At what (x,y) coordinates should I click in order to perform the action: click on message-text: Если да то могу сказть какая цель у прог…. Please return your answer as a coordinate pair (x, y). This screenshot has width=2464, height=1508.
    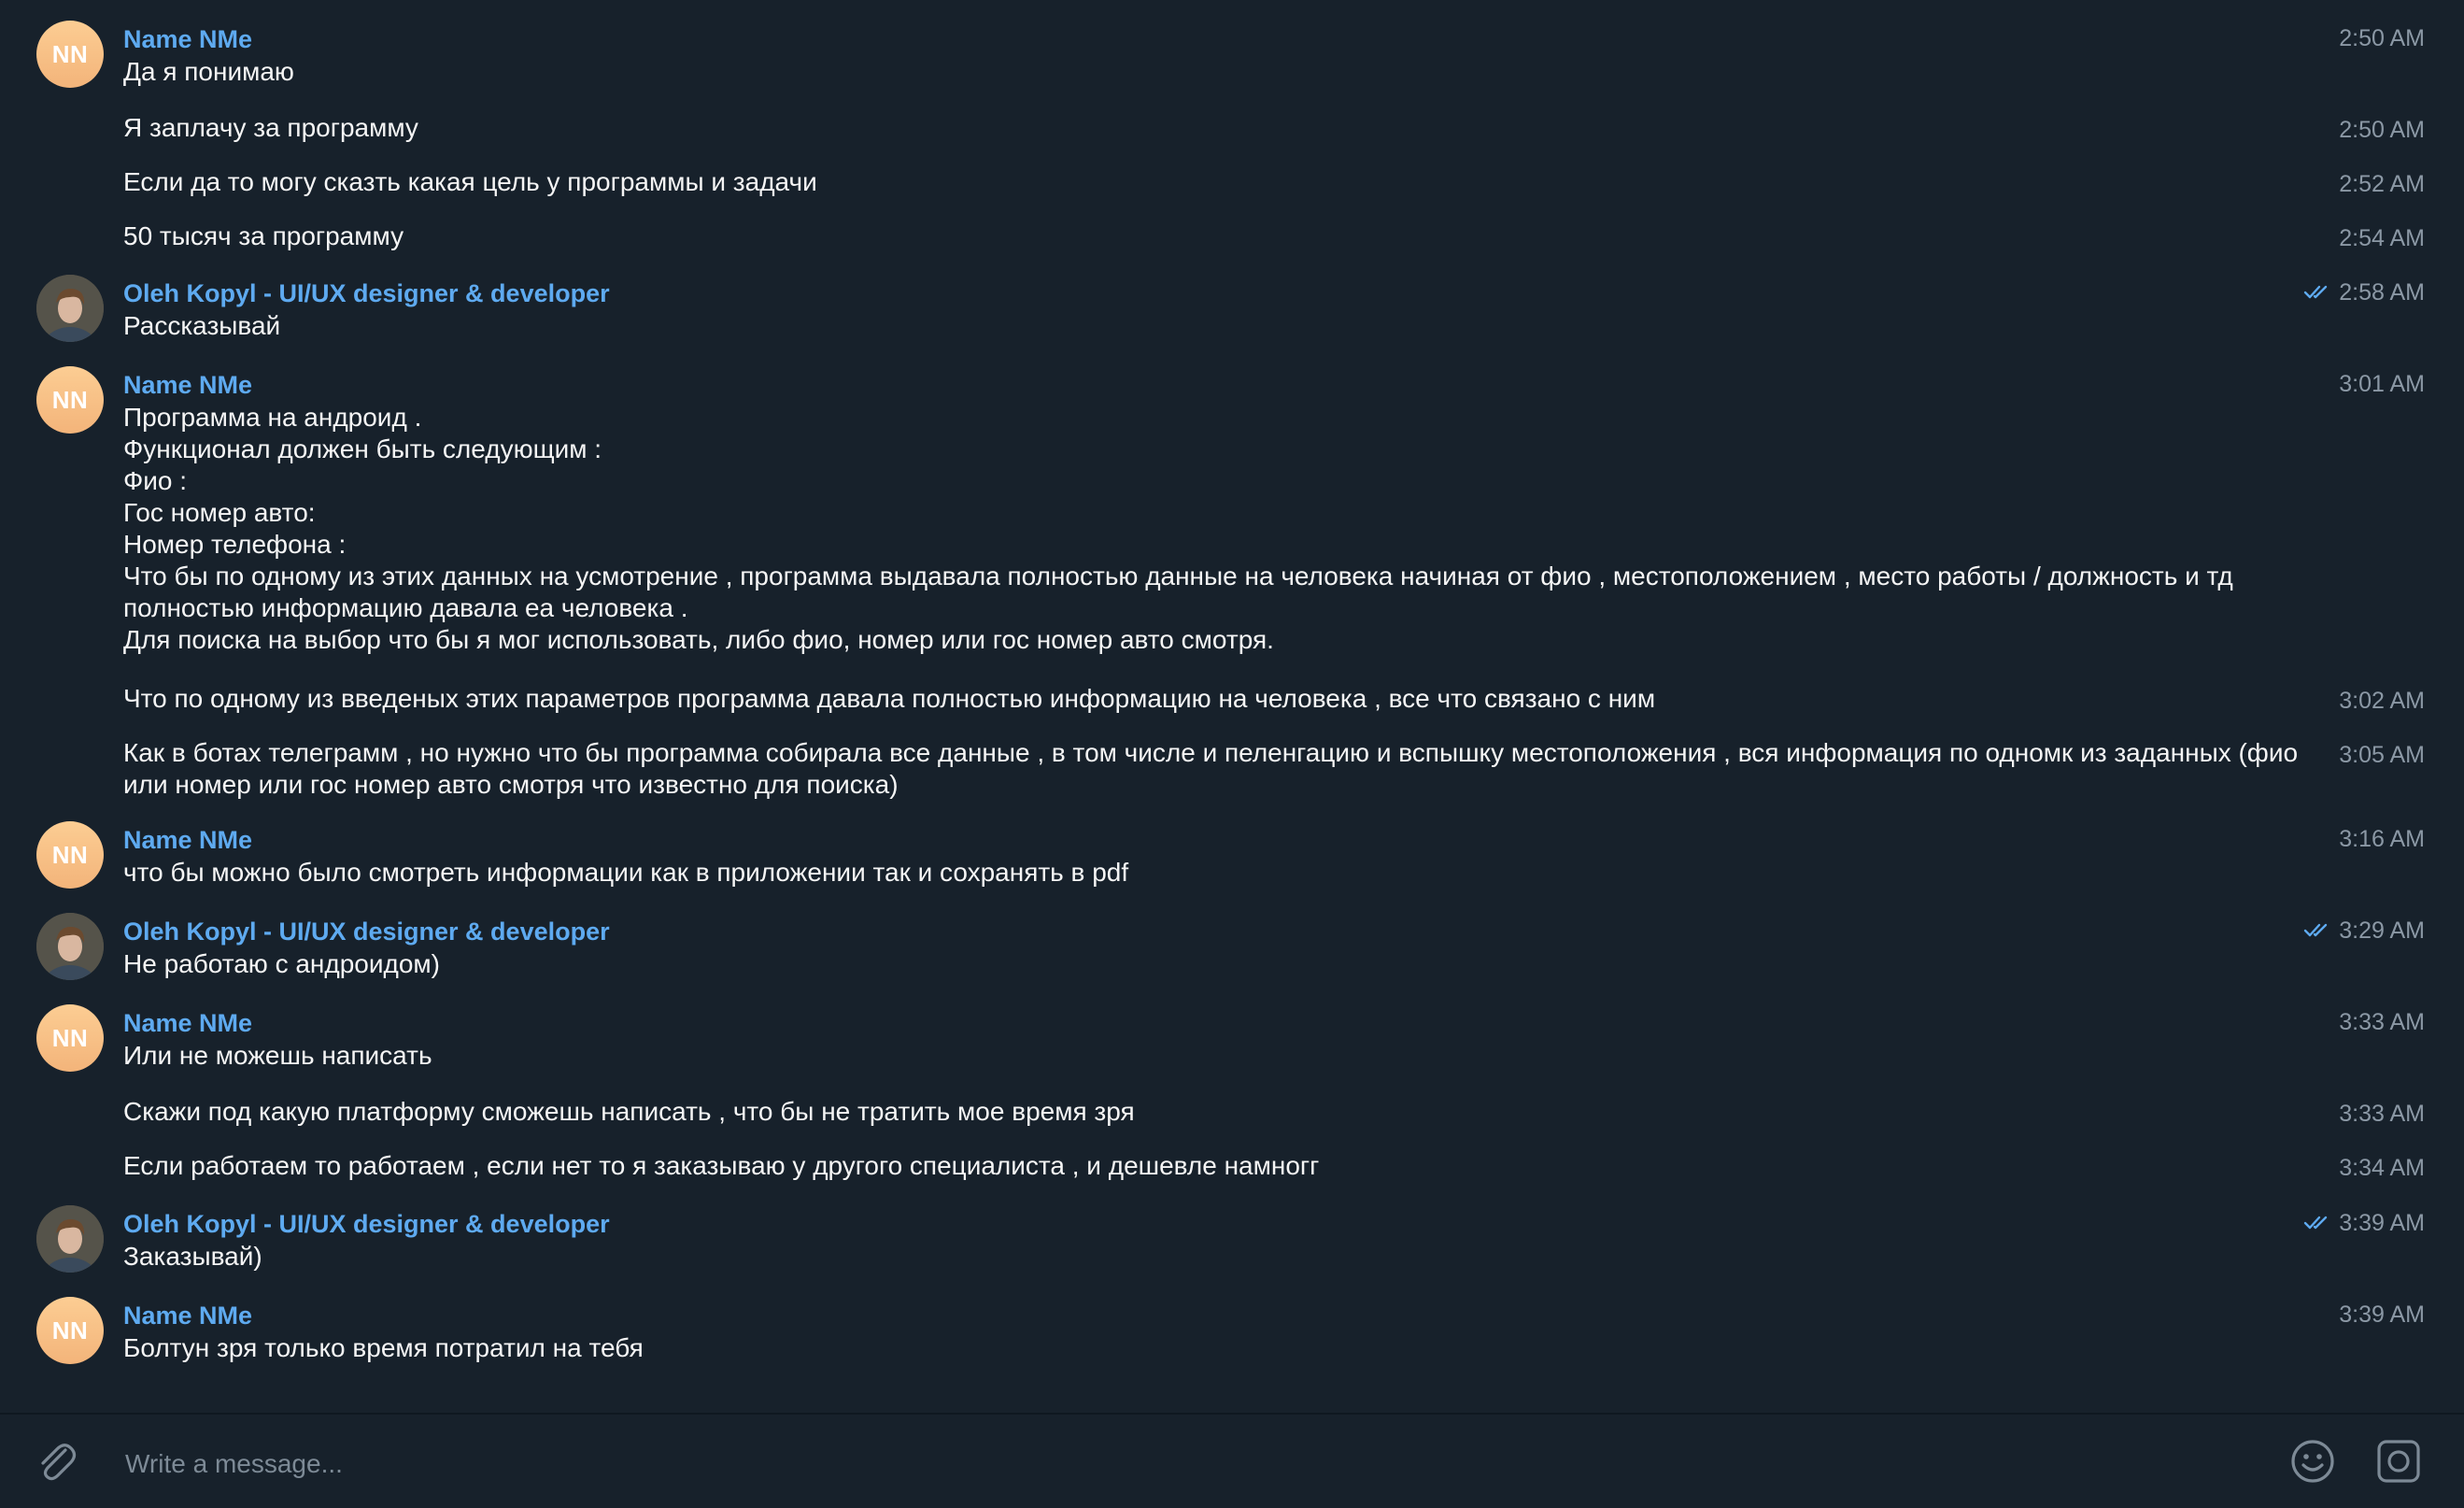
    Looking at the image, I should click on (470, 181).